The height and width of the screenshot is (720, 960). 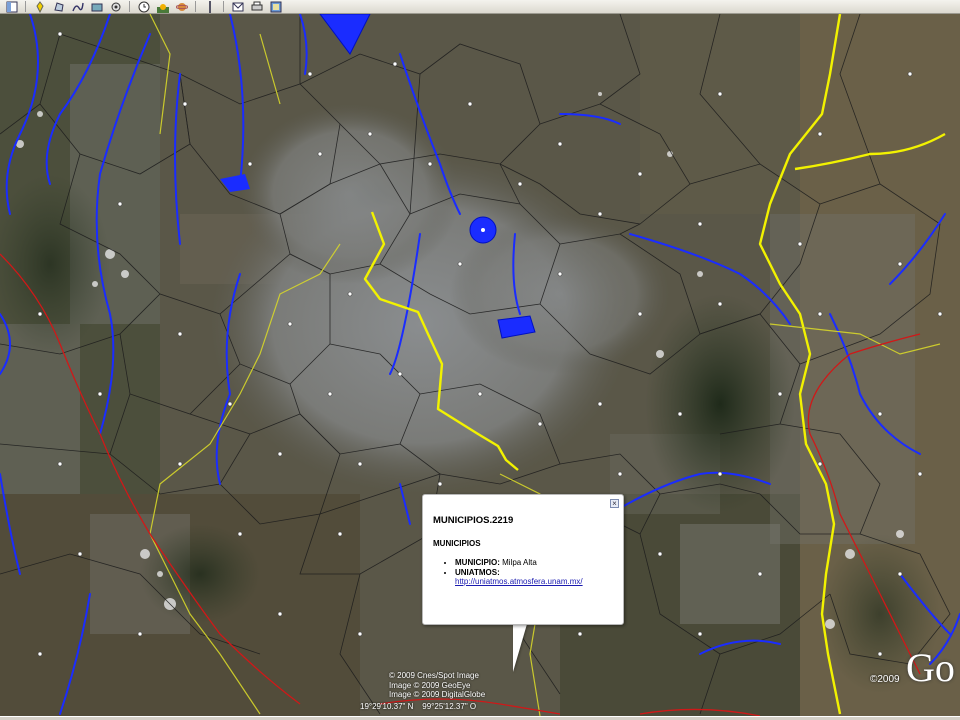 I want to click on ruler-icon, so click(x=209, y=6).